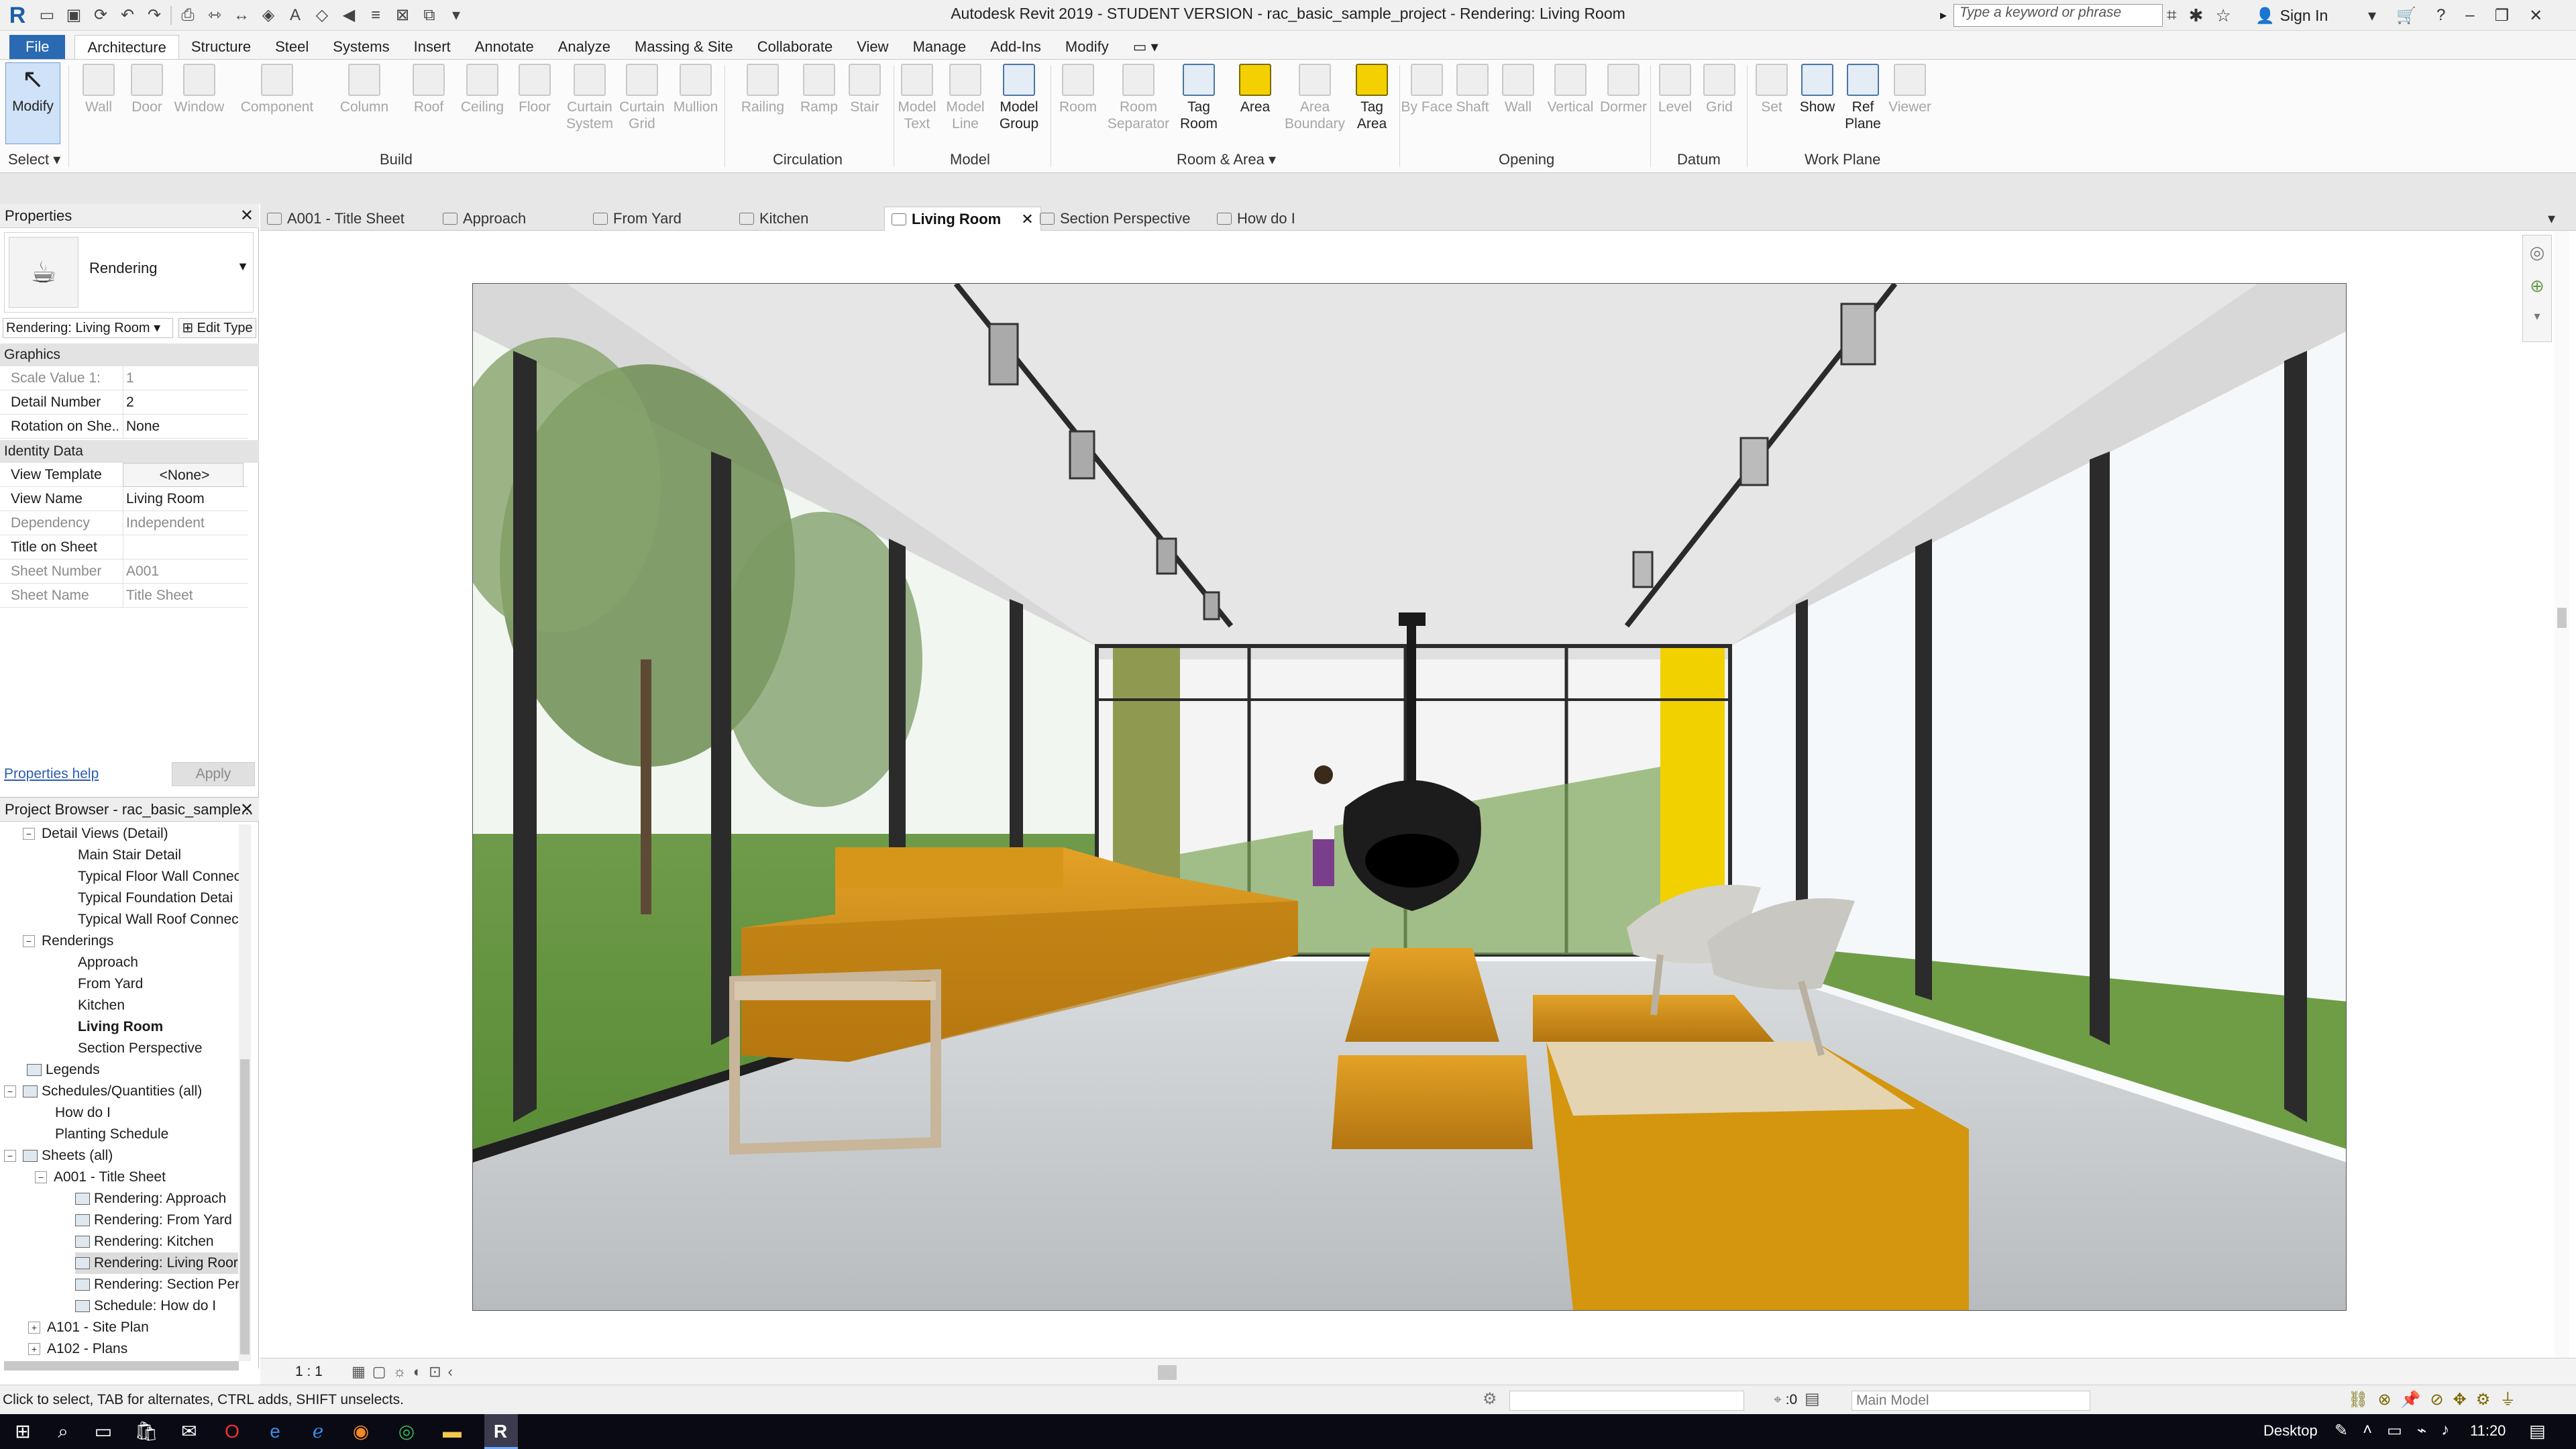 This screenshot has width=2576, height=1449. I want to click on select-links-icon: ⛓, so click(2358, 1400).